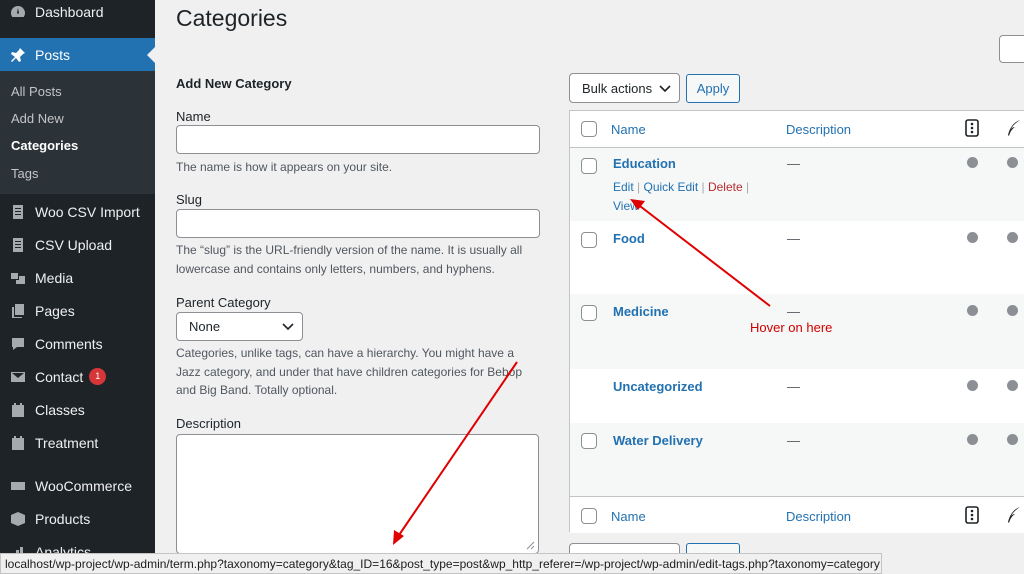 This screenshot has height=574, width=1024. What do you see at coordinates (77, 277) in the screenshot?
I see `sidebar-item-media: Media` at bounding box center [77, 277].